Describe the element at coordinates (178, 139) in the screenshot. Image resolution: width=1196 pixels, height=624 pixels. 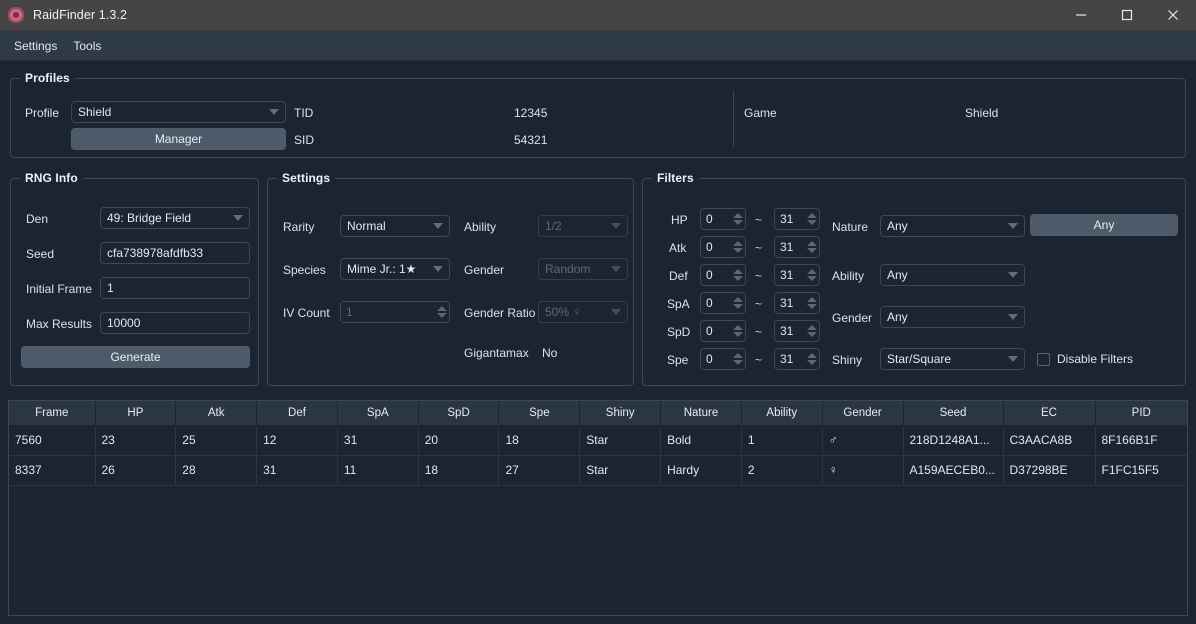
I see `manager-button: Manager` at that location.